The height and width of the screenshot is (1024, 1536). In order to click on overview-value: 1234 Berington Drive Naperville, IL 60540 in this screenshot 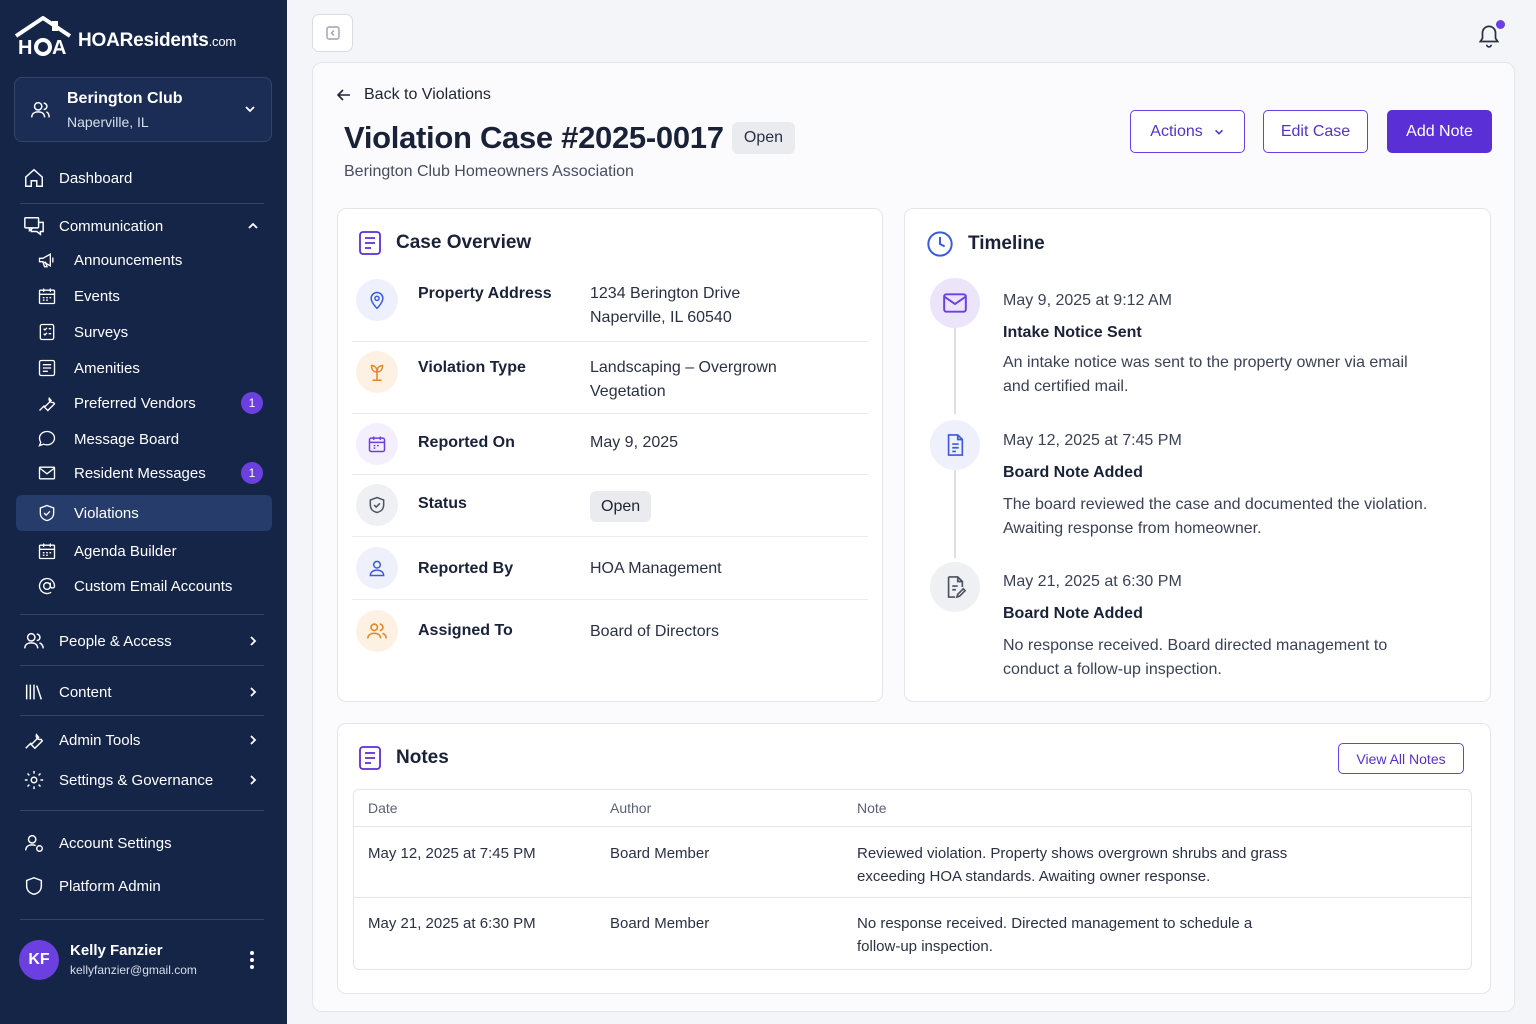, I will do `click(665, 305)`.